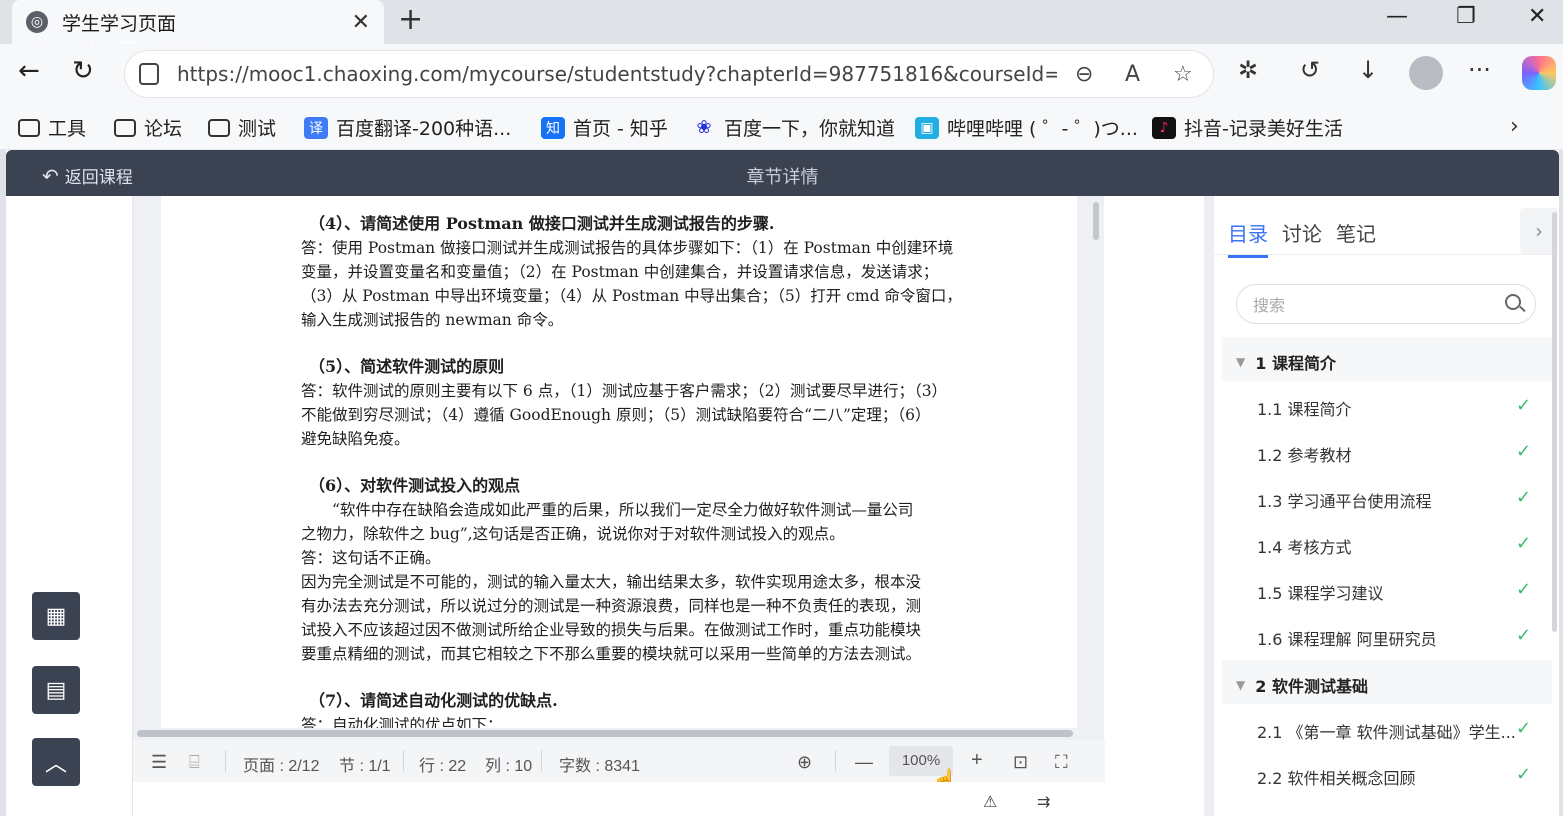 The image size is (1563, 816). I want to click on answer-line: 因为完全测试是不可能的，测试的输入量太大，输出结果太多，软件实现用途太多，根本没, so click(611, 582).